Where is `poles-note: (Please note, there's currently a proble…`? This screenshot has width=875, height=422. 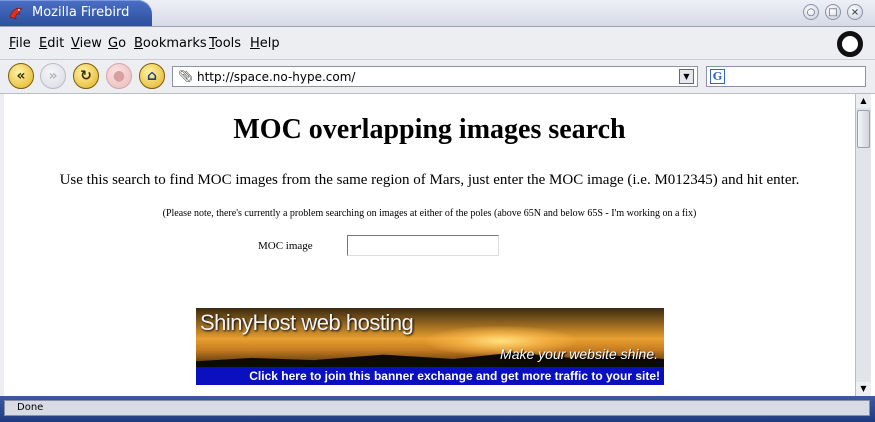 poles-note: (Please note, there's currently a proble… is located at coordinates (429, 213).